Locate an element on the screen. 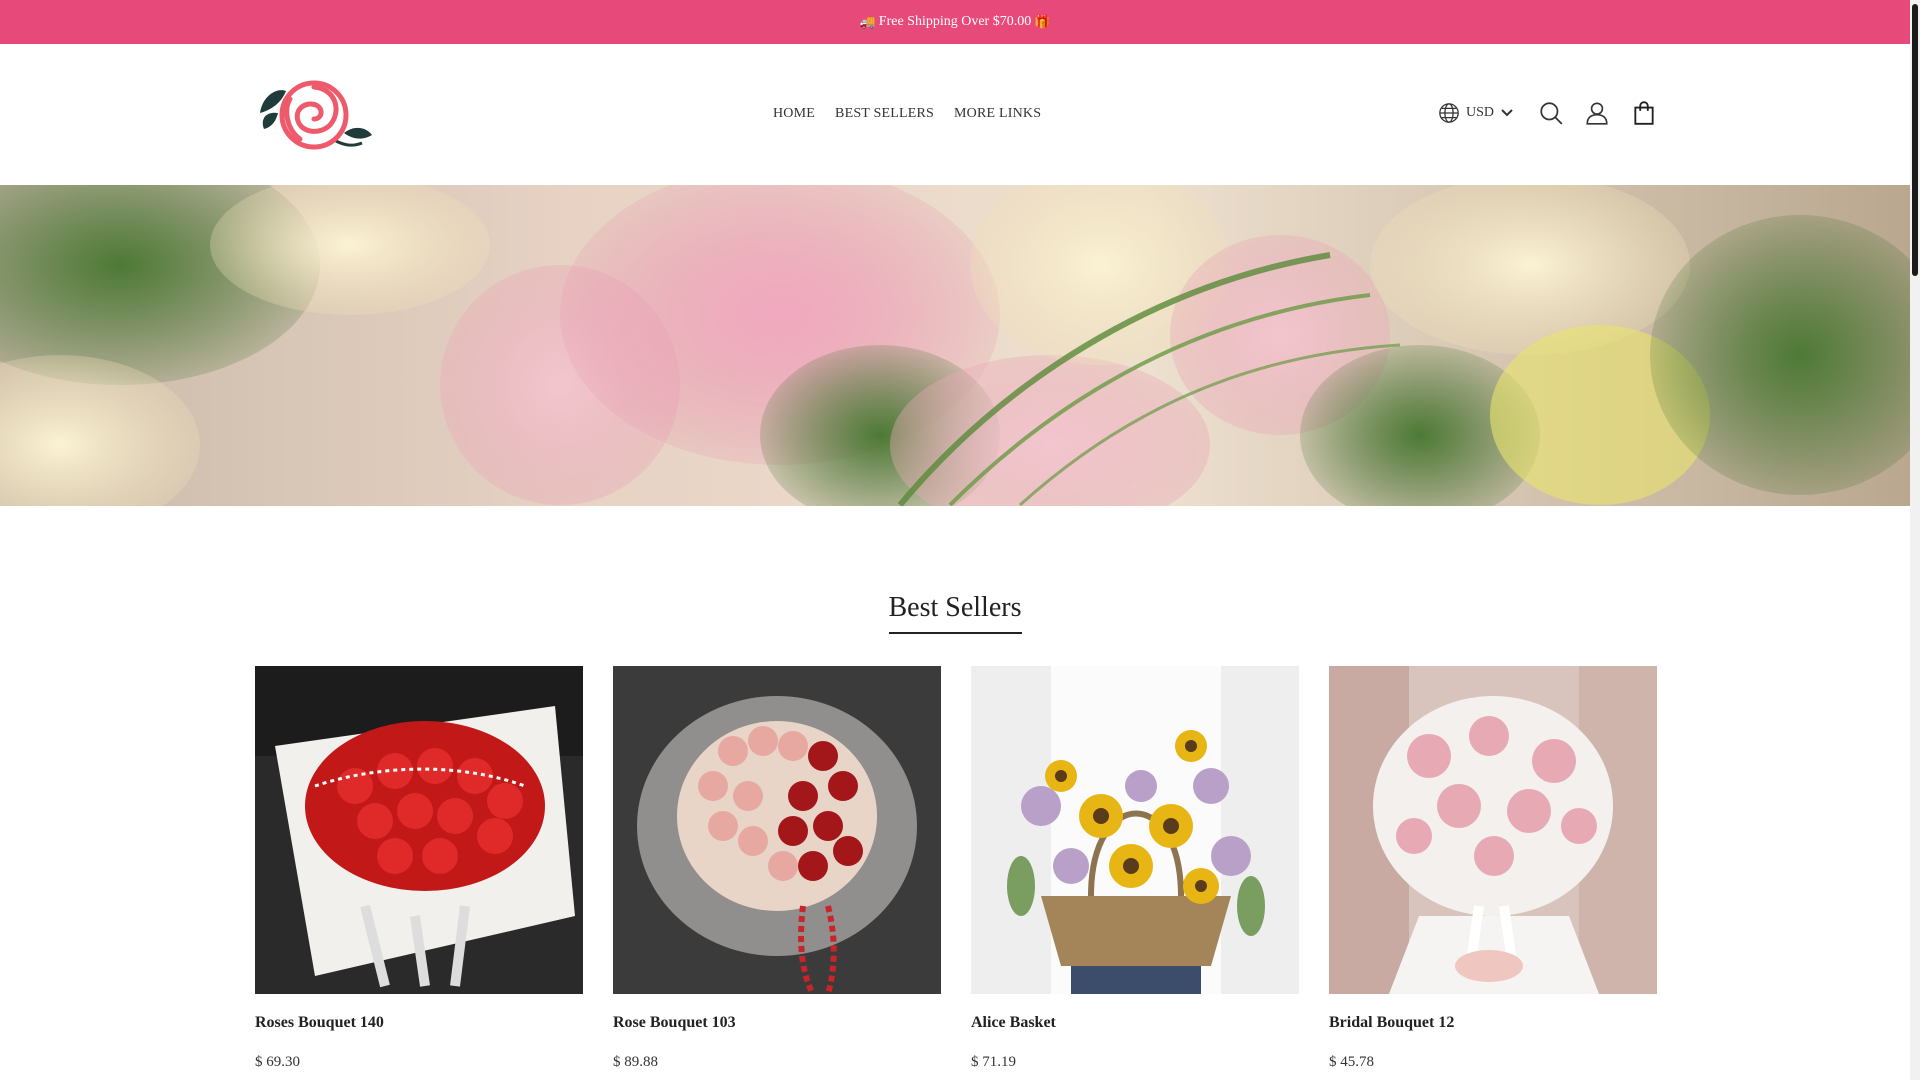 The height and width of the screenshot is (1080, 1920). currency-label: USD is located at coordinates (1480, 112).